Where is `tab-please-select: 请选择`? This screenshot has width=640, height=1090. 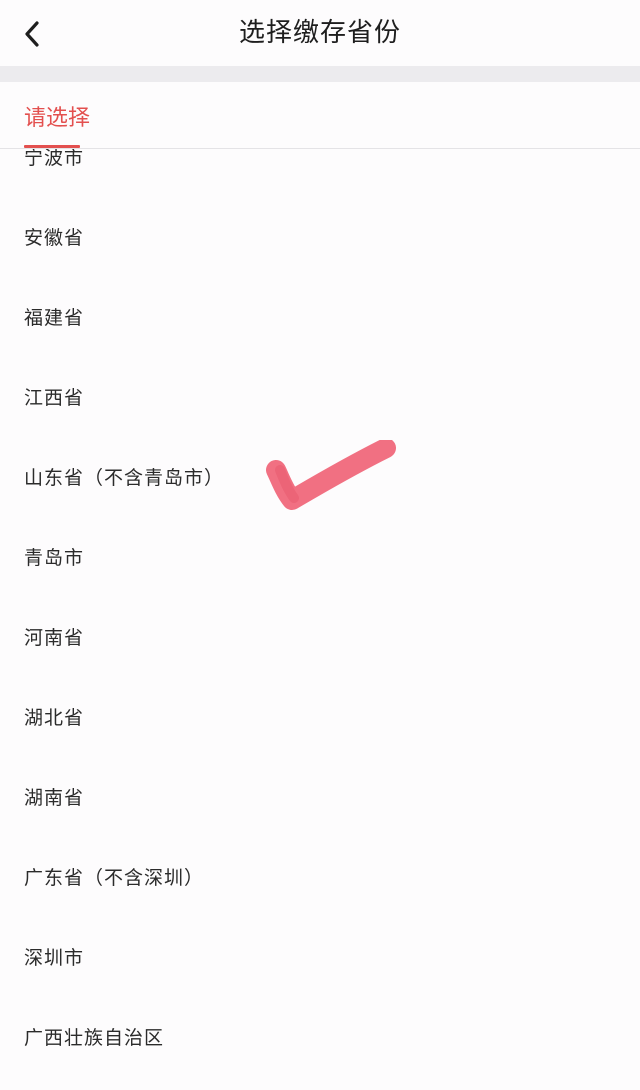
tab-please-select: 请选择 is located at coordinates (57, 116).